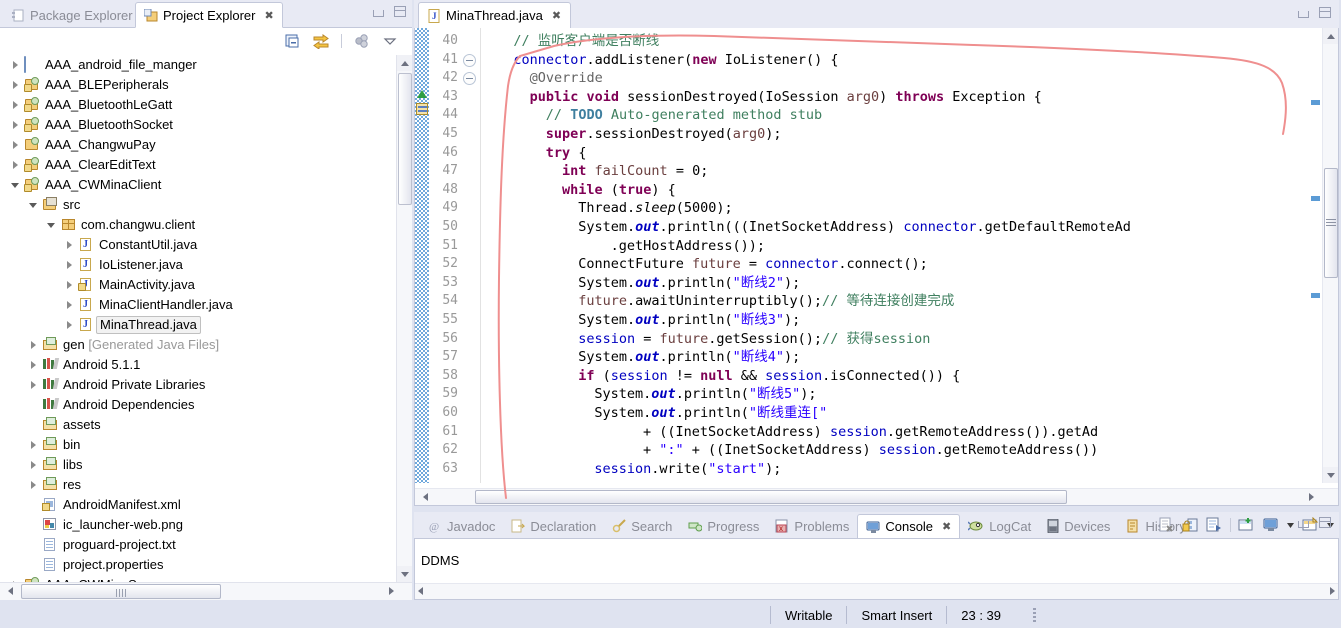 The height and width of the screenshot is (628, 1341). What do you see at coordinates (469, 60) in the screenshot?
I see `fold-collapse-icon` at bounding box center [469, 60].